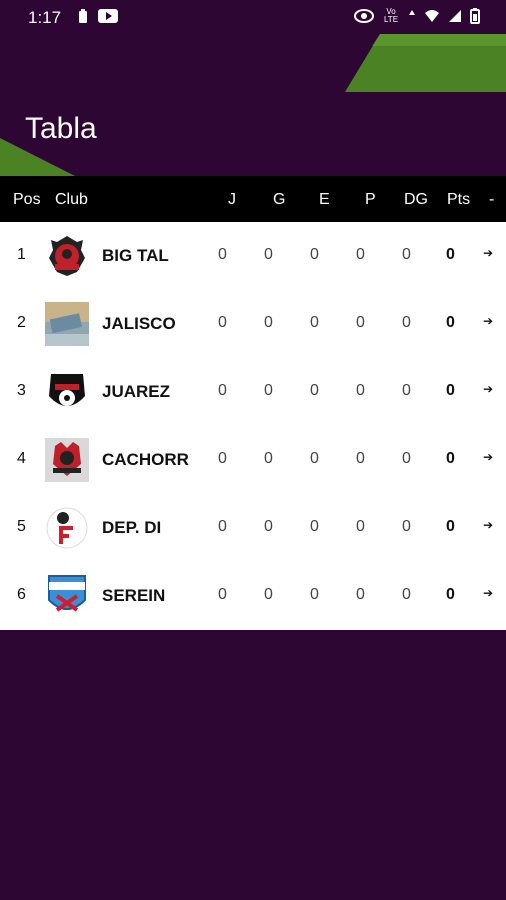 The height and width of the screenshot is (900, 506). Describe the element at coordinates (21, 390) in the screenshot. I see `row-position: 3` at that location.